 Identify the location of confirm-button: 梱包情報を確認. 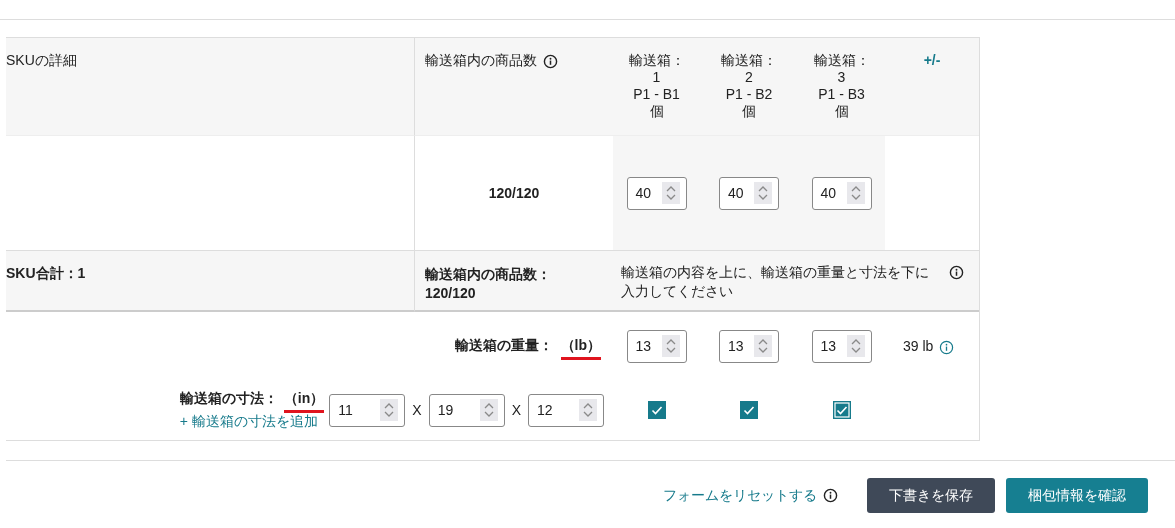
(1077, 495).